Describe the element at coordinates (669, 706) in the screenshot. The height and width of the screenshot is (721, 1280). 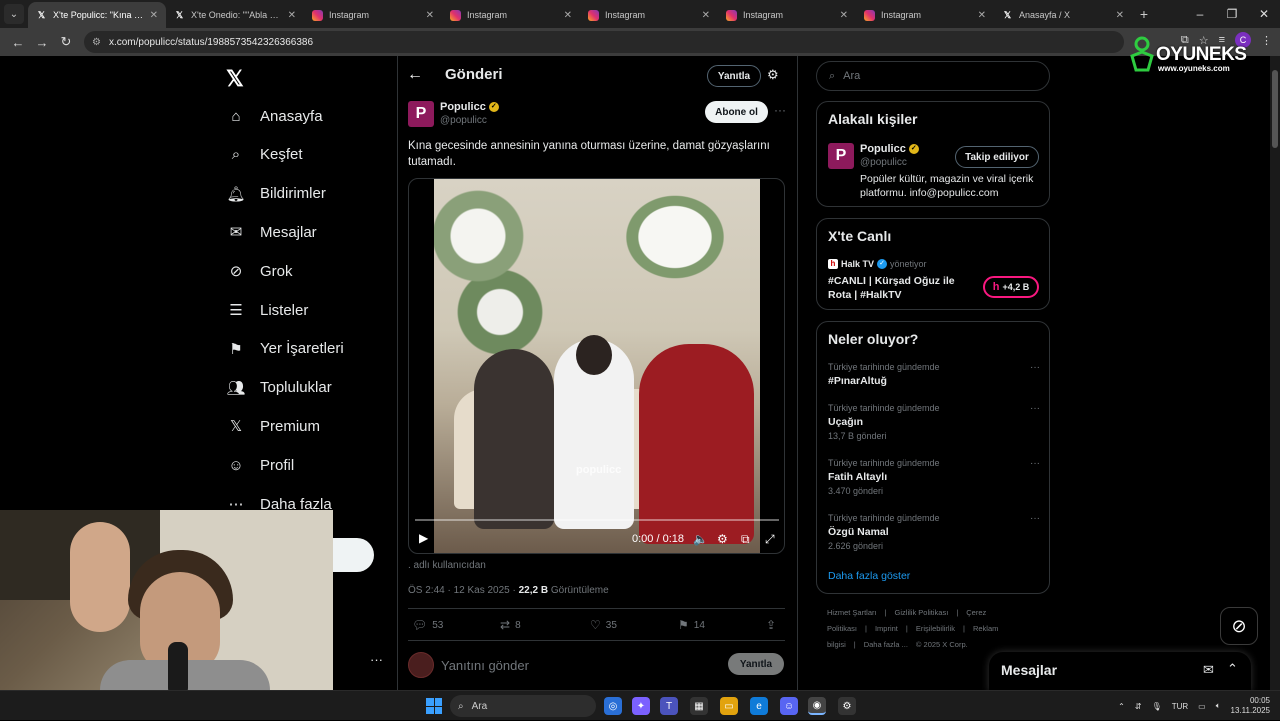
I see `teams-icon: T` at that location.